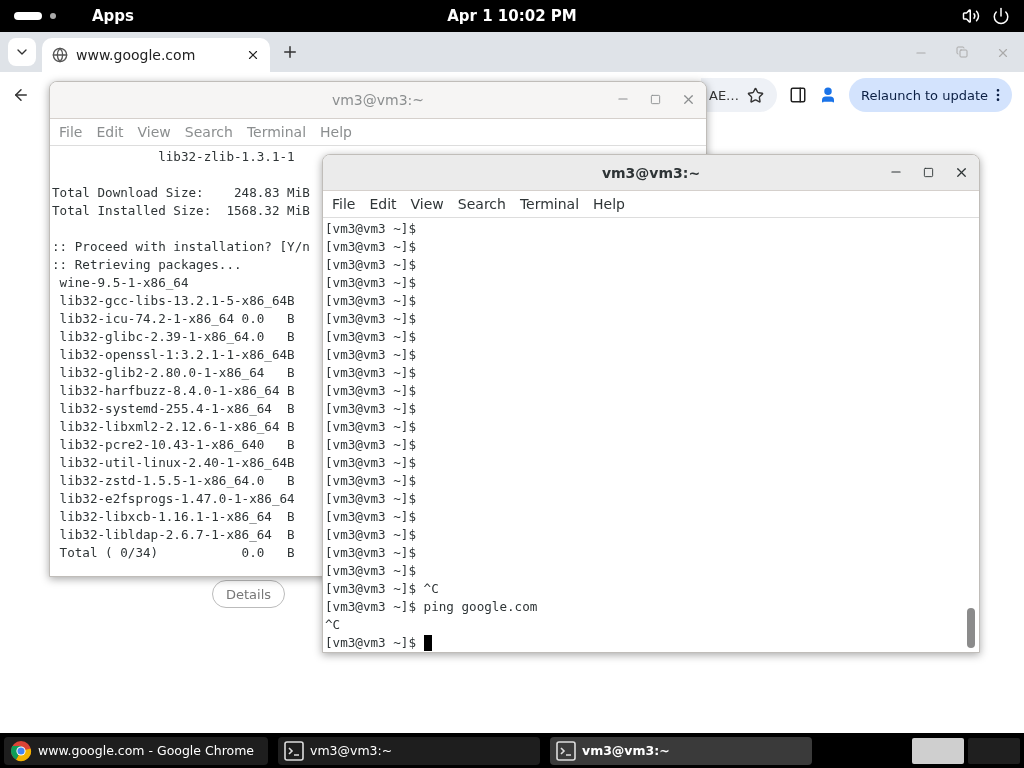  Describe the element at coordinates (176, 517) in the screenshot. I see `terminal-line: lib32-libxcb-1.16.1-1-x86_64 B` at that location.